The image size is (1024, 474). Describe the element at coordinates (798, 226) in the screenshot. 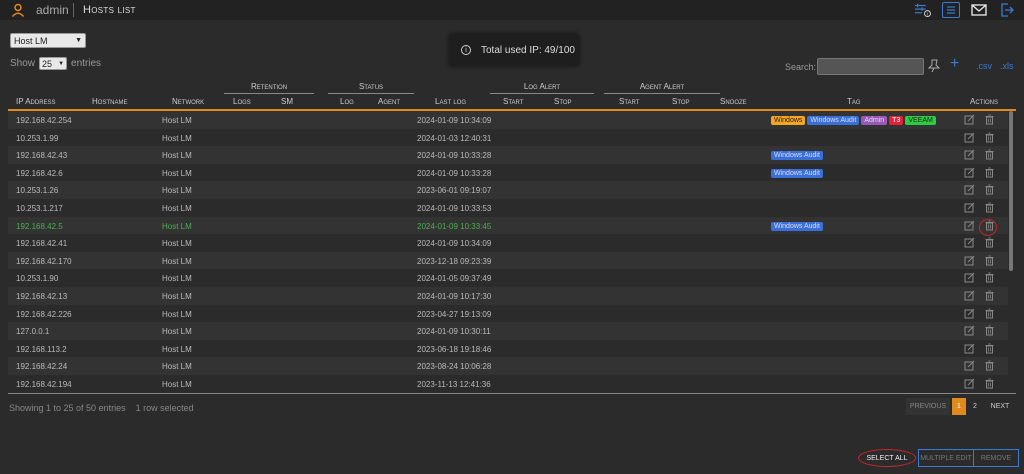

I see `cell-tags: Windows Audit` at that location.